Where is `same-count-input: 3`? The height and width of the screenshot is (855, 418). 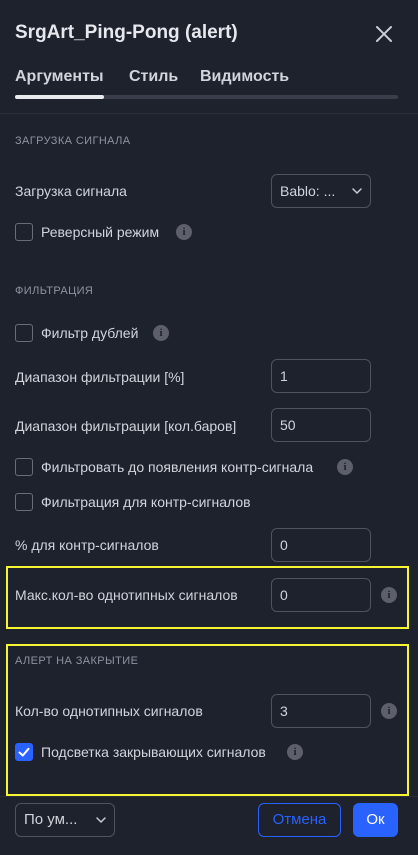
same-count-input: 3 is located at coordinates (321, 711).